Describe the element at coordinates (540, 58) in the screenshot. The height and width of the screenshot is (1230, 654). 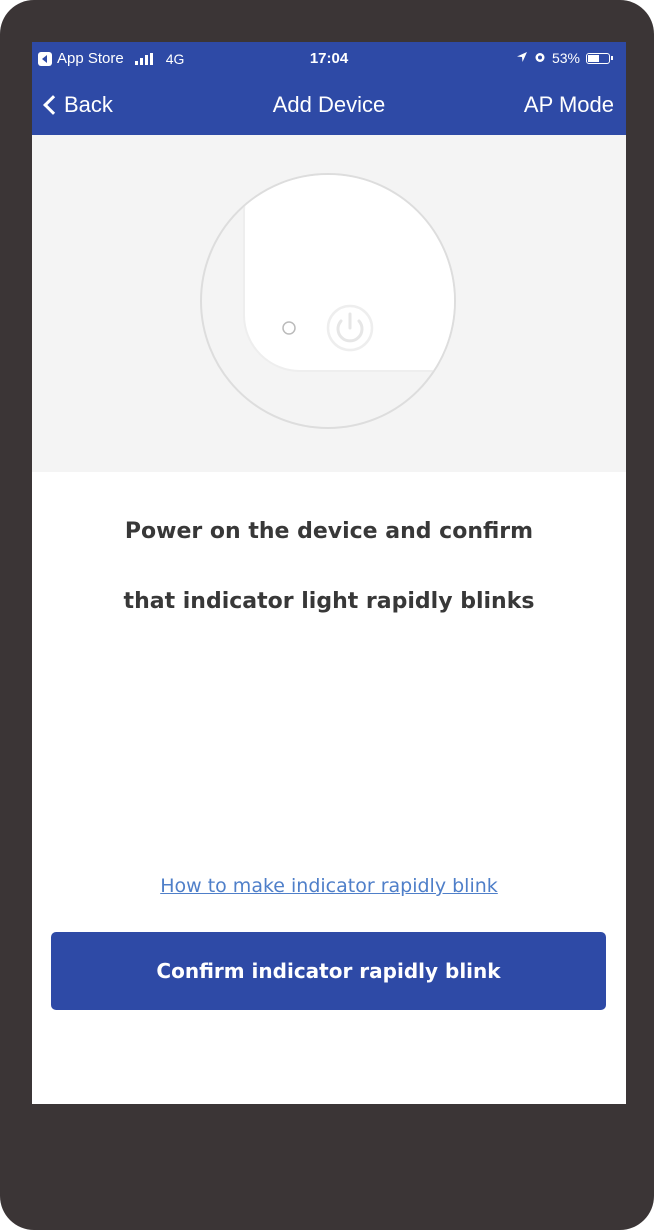
I see `alarm-icon` at that location.